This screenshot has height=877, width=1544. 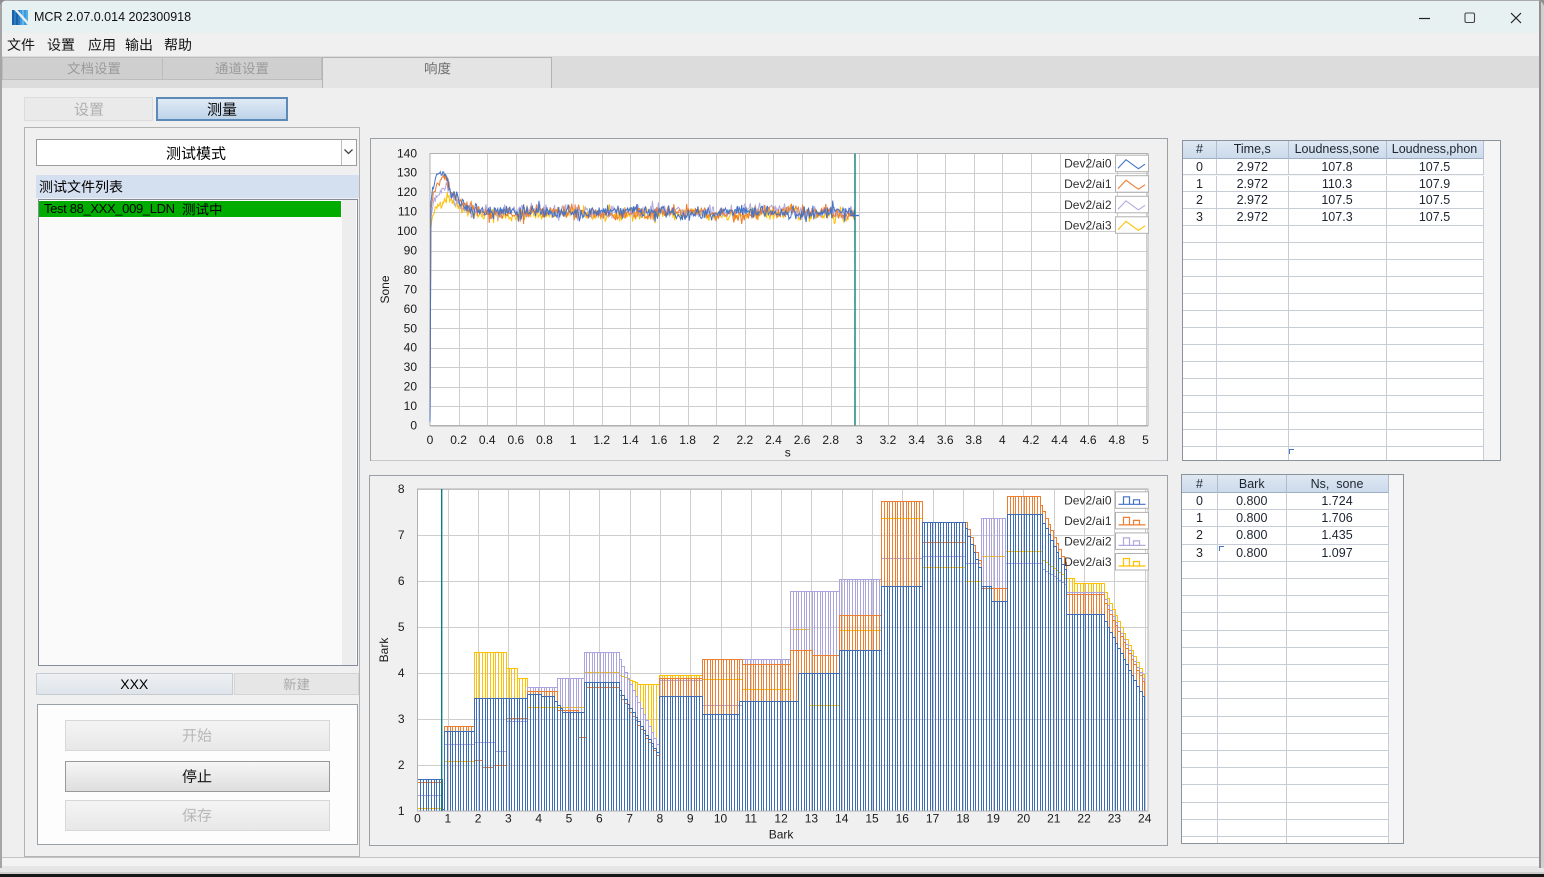 I want to click on svg-text: 4.8, so click(x=1117, y=440).